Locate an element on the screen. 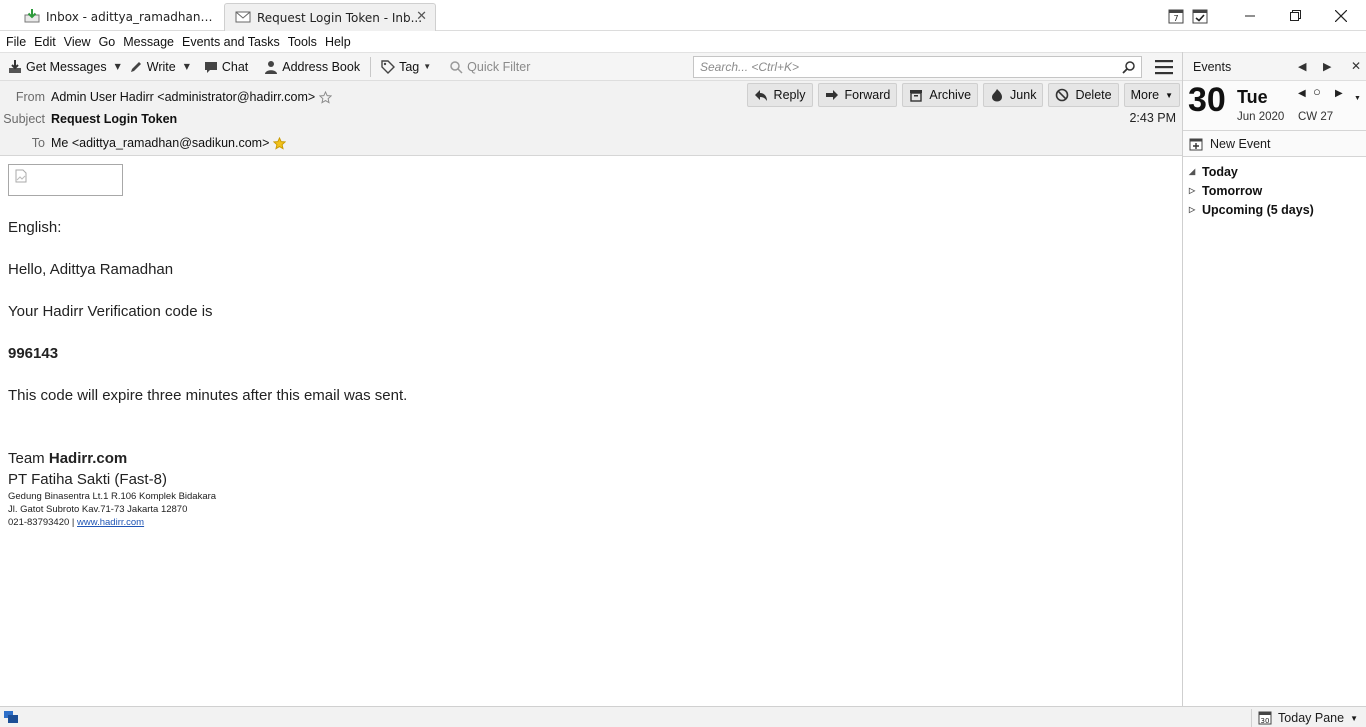 The width and height of the screenshot is (1366, 727). envelope-icon is located at coordinates (243, 17).